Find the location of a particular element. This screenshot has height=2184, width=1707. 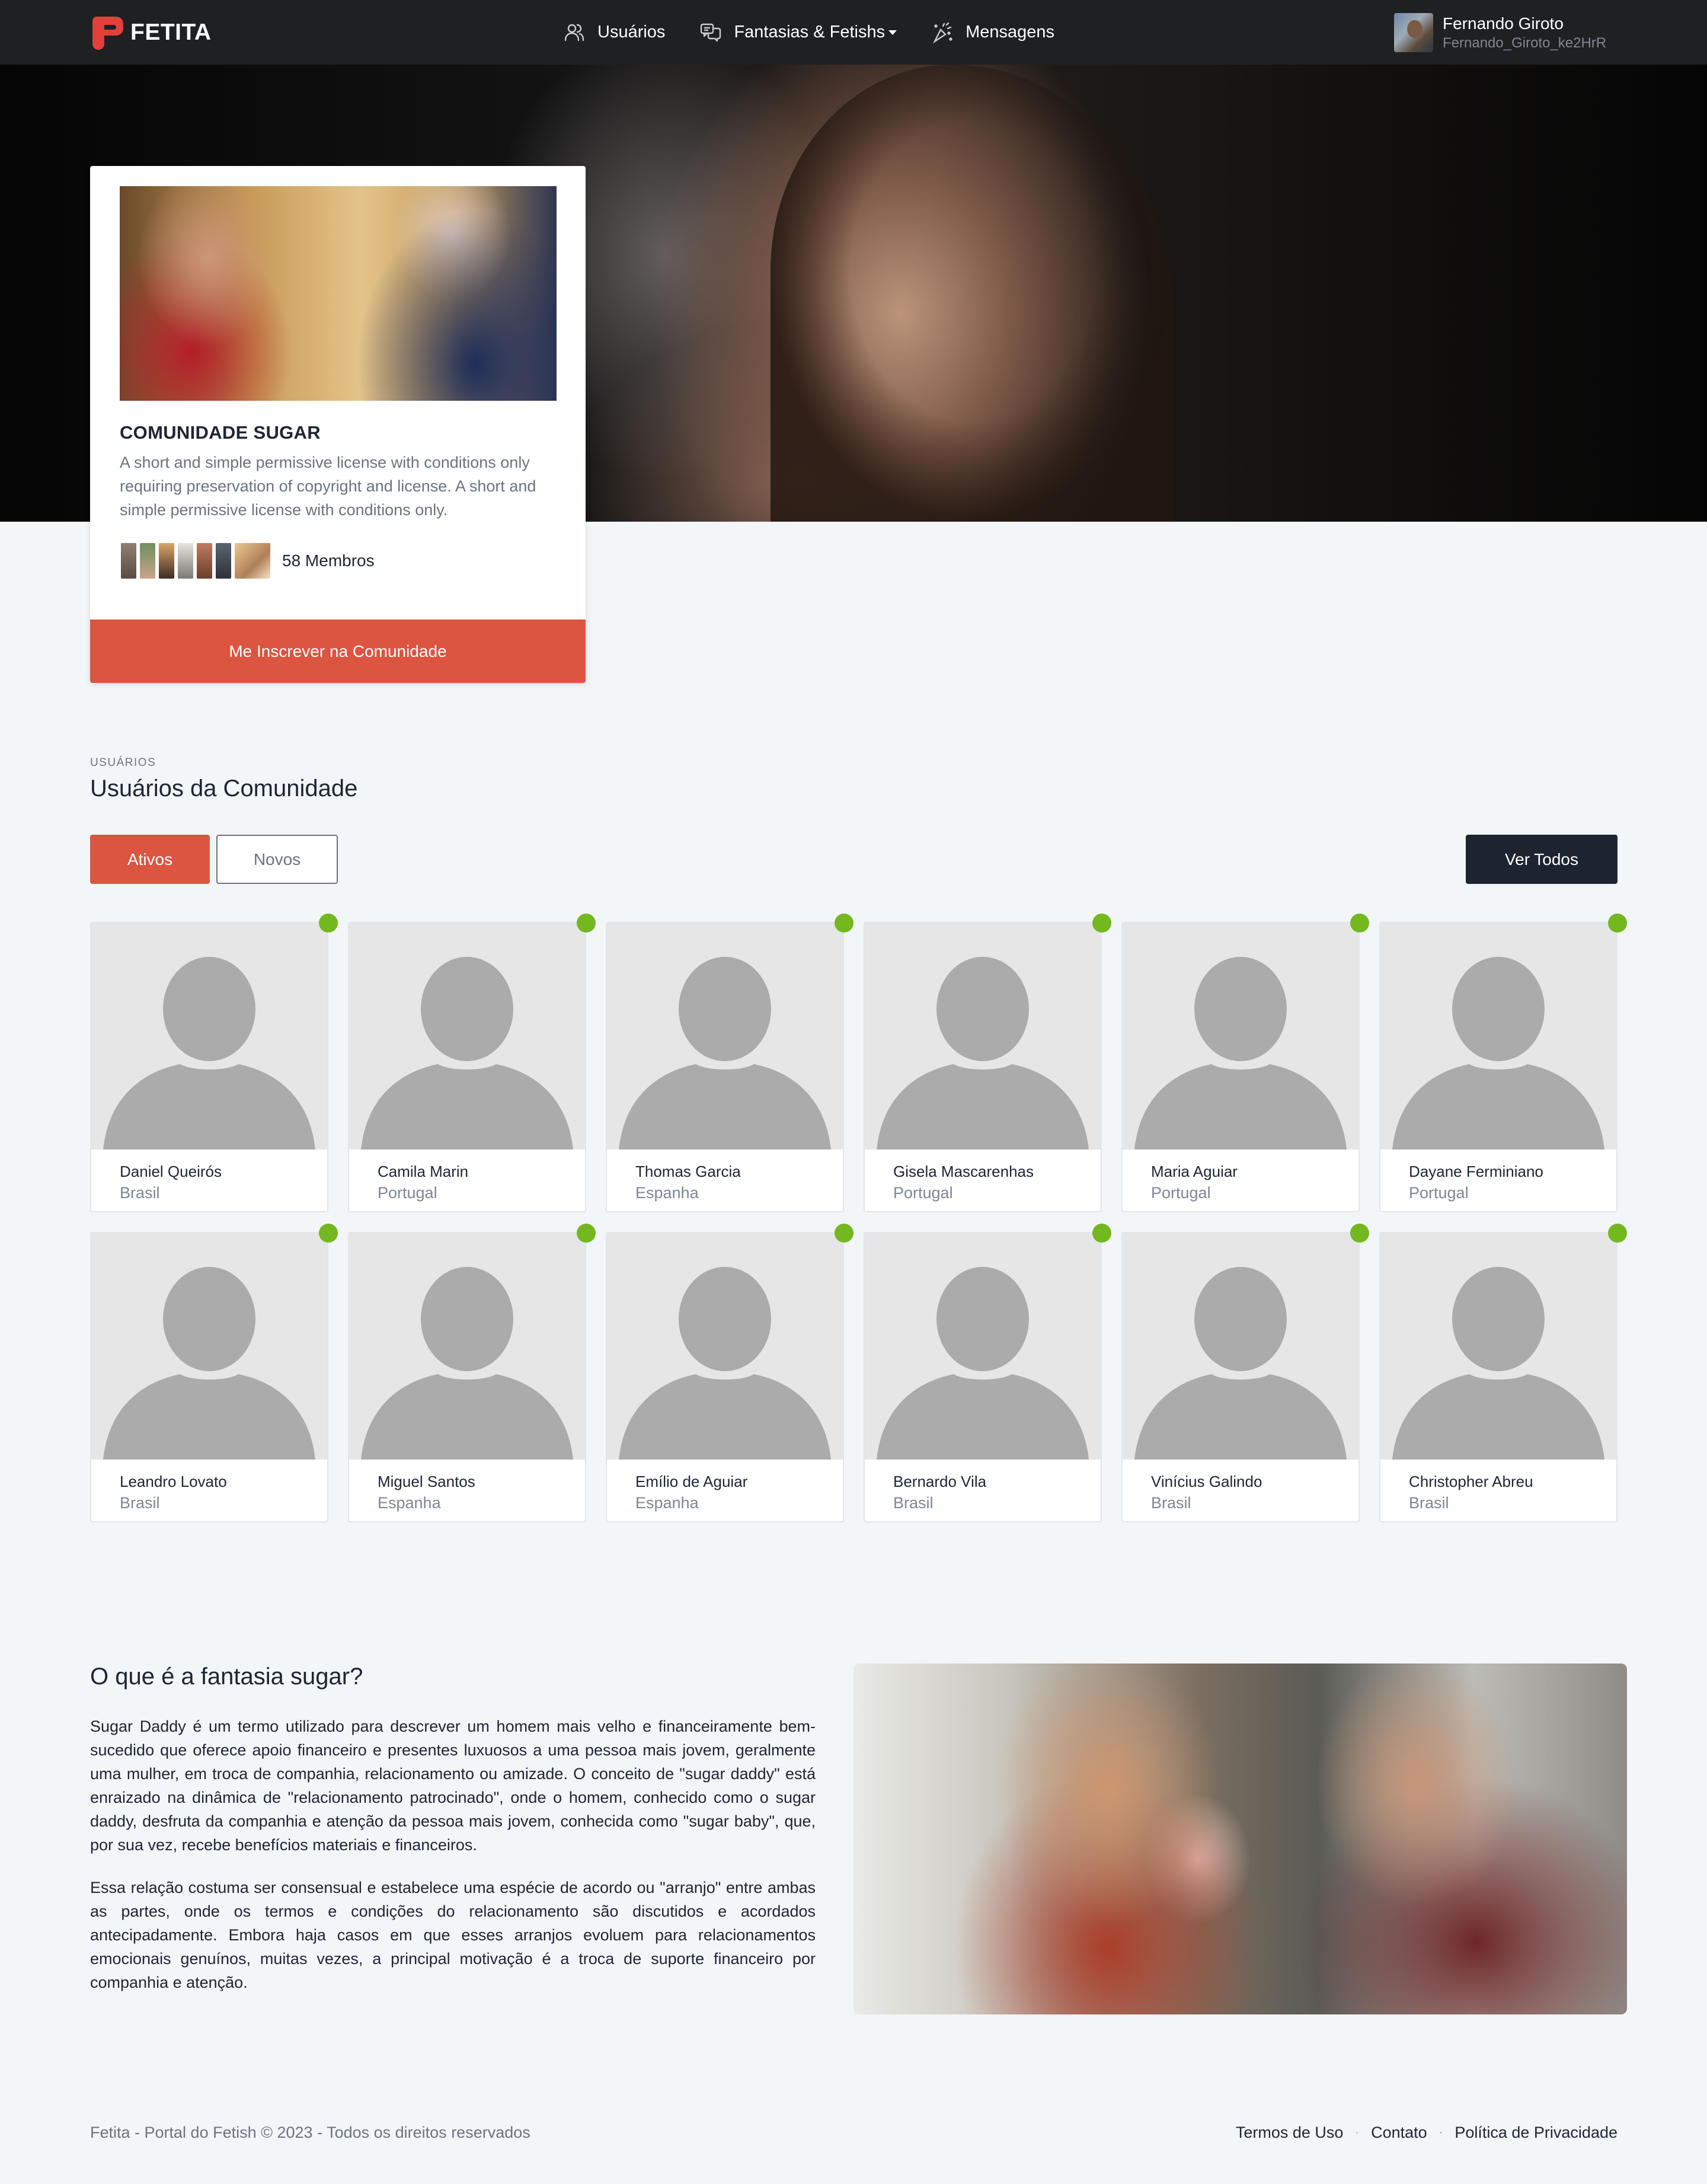

user-menu: Fernando Giroto Fernando_Giroto_ke2HrR is located at coordinates (1500, 32).